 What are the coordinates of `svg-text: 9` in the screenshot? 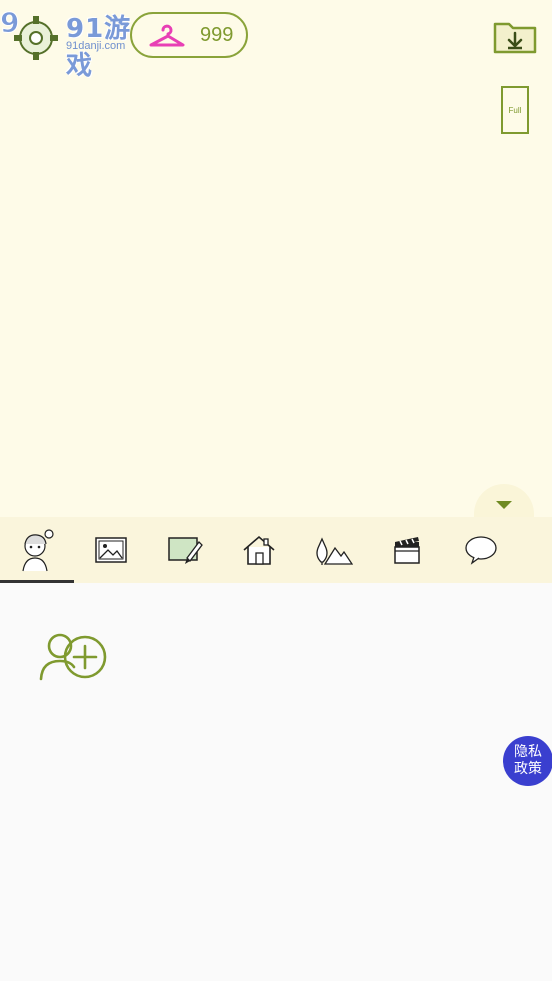 It's located at (9, 22).